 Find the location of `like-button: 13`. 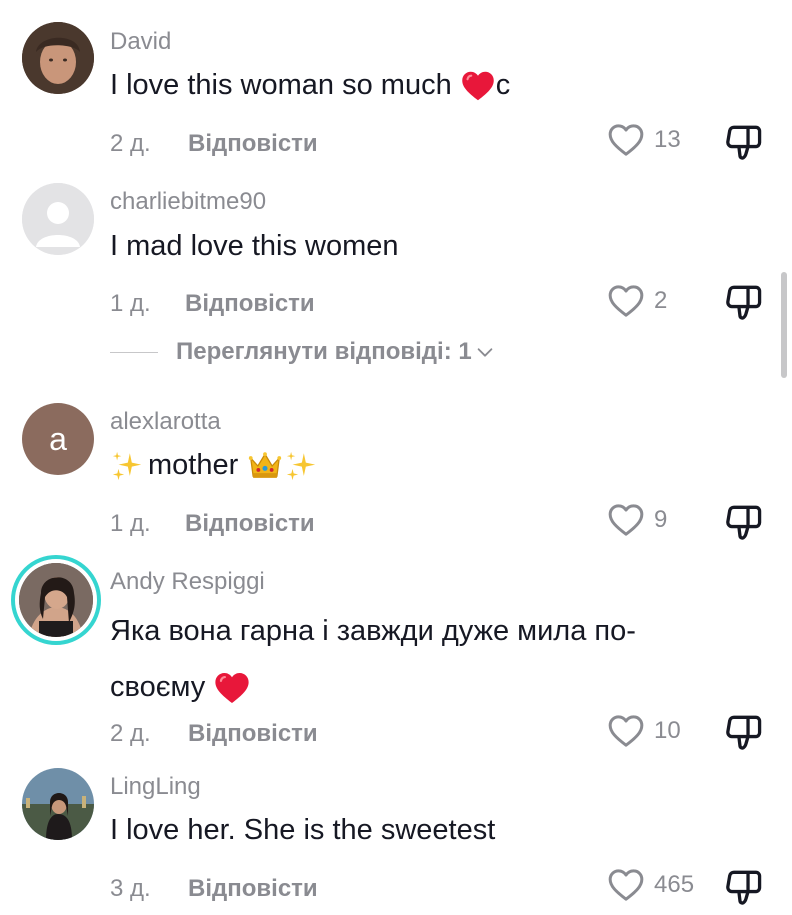

like-button: 13 is located at coordinates (643, 140).